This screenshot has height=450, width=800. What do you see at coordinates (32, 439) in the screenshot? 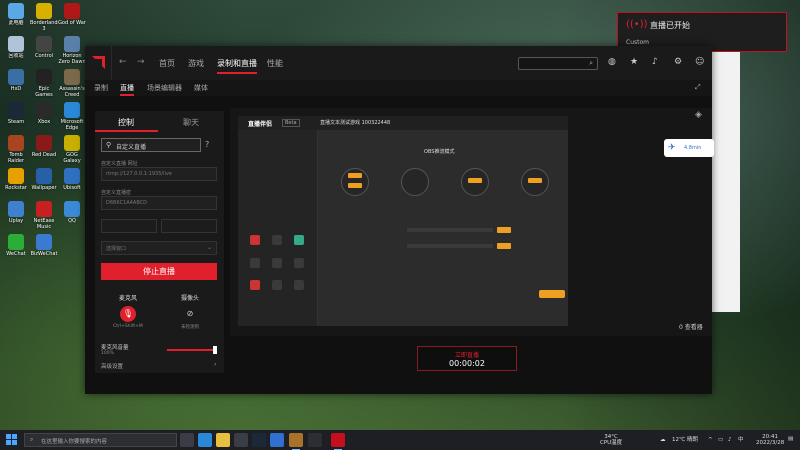
I see `search-icon: ⌕` at bounding box center [32, 439].